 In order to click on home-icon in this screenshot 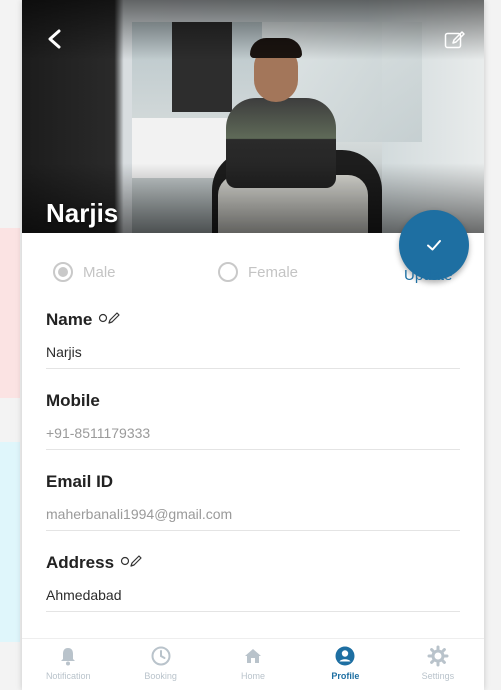, I will do `click(253, 656)`.